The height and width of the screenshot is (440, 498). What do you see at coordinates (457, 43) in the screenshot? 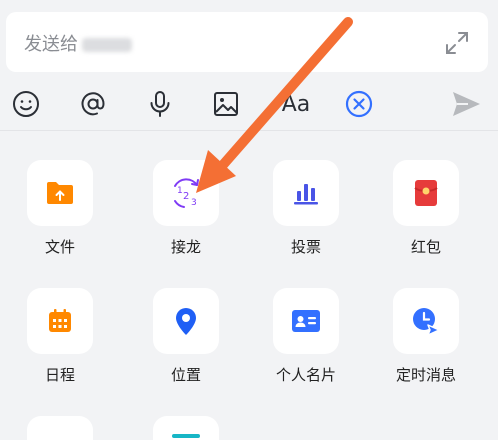
I see `expand-icon` at bounding box center [457, 43].